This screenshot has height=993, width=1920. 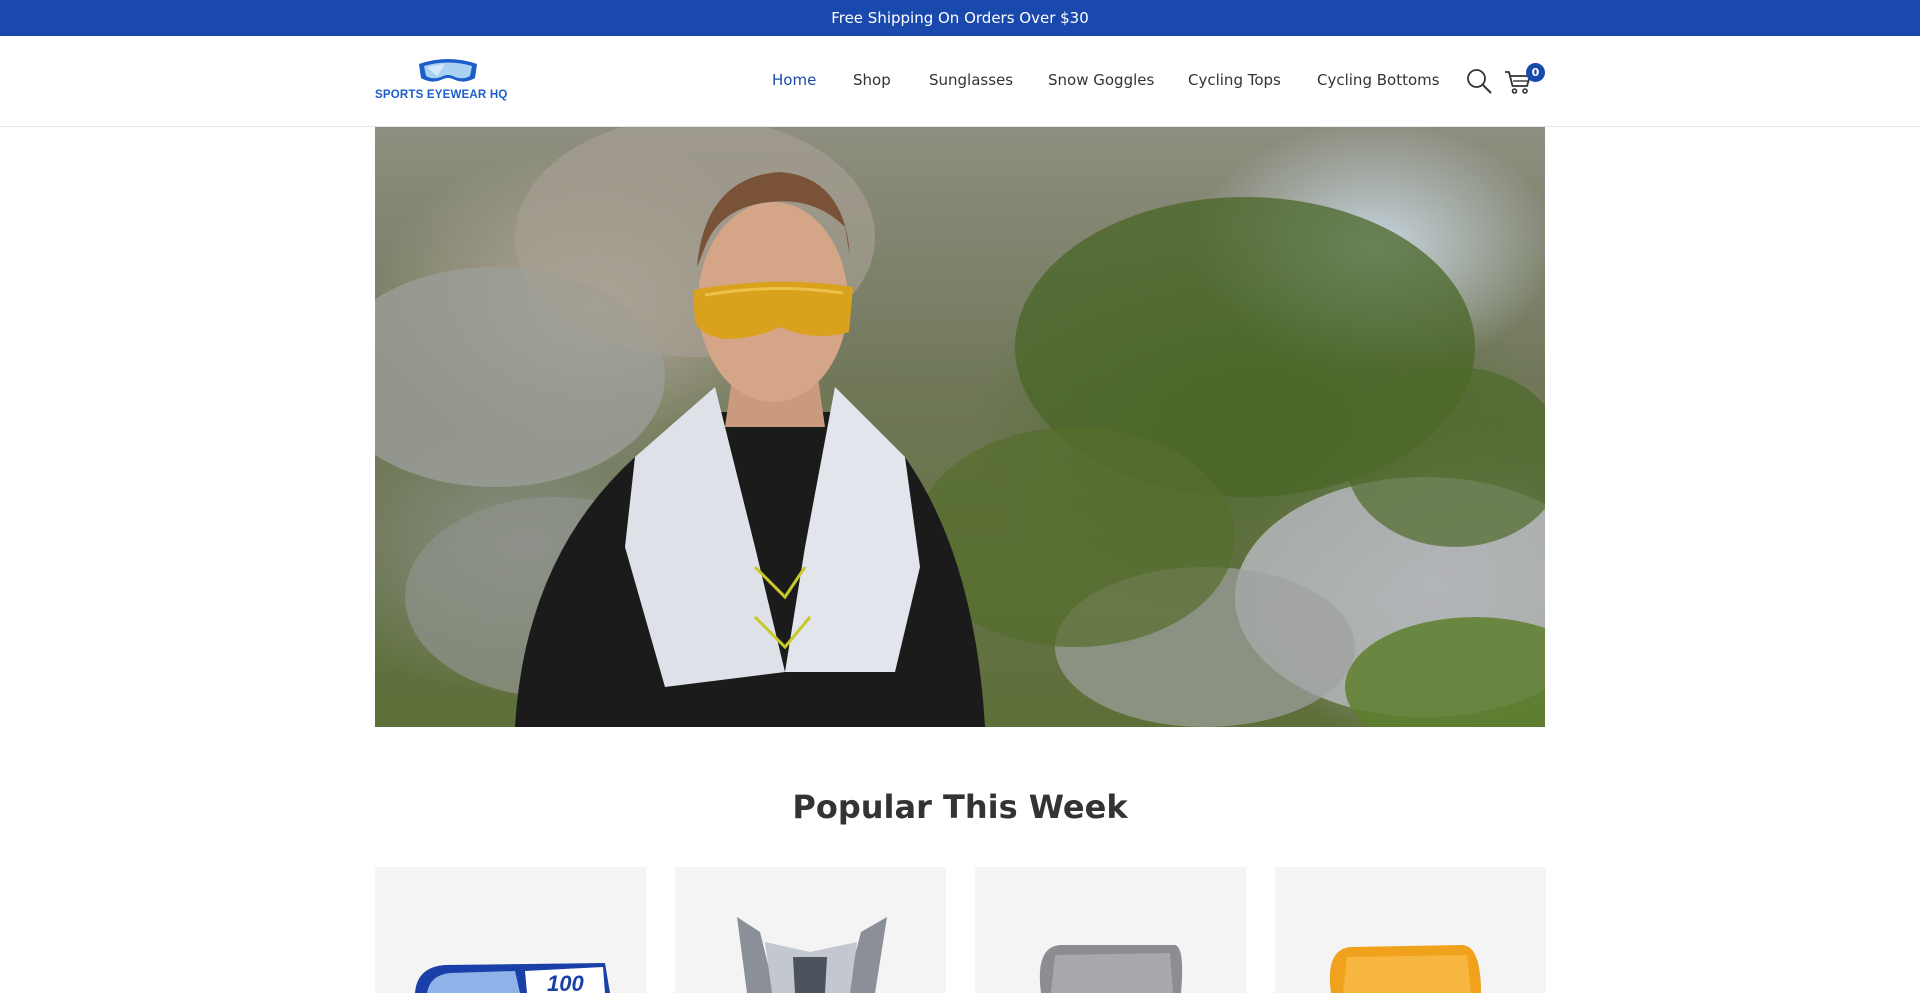 I want to click on brand-name: SPORTS EYEWEAR HQ, so click(x=441, y=95).